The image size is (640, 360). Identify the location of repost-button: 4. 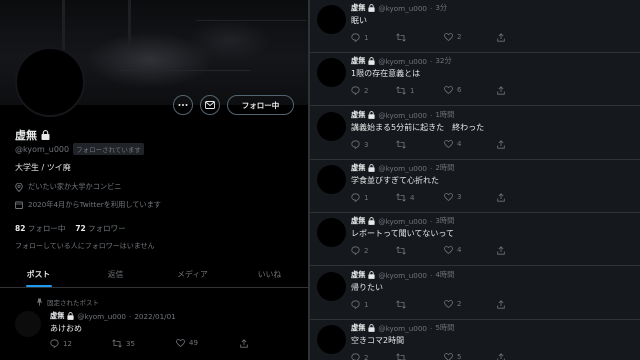
(405, 197).